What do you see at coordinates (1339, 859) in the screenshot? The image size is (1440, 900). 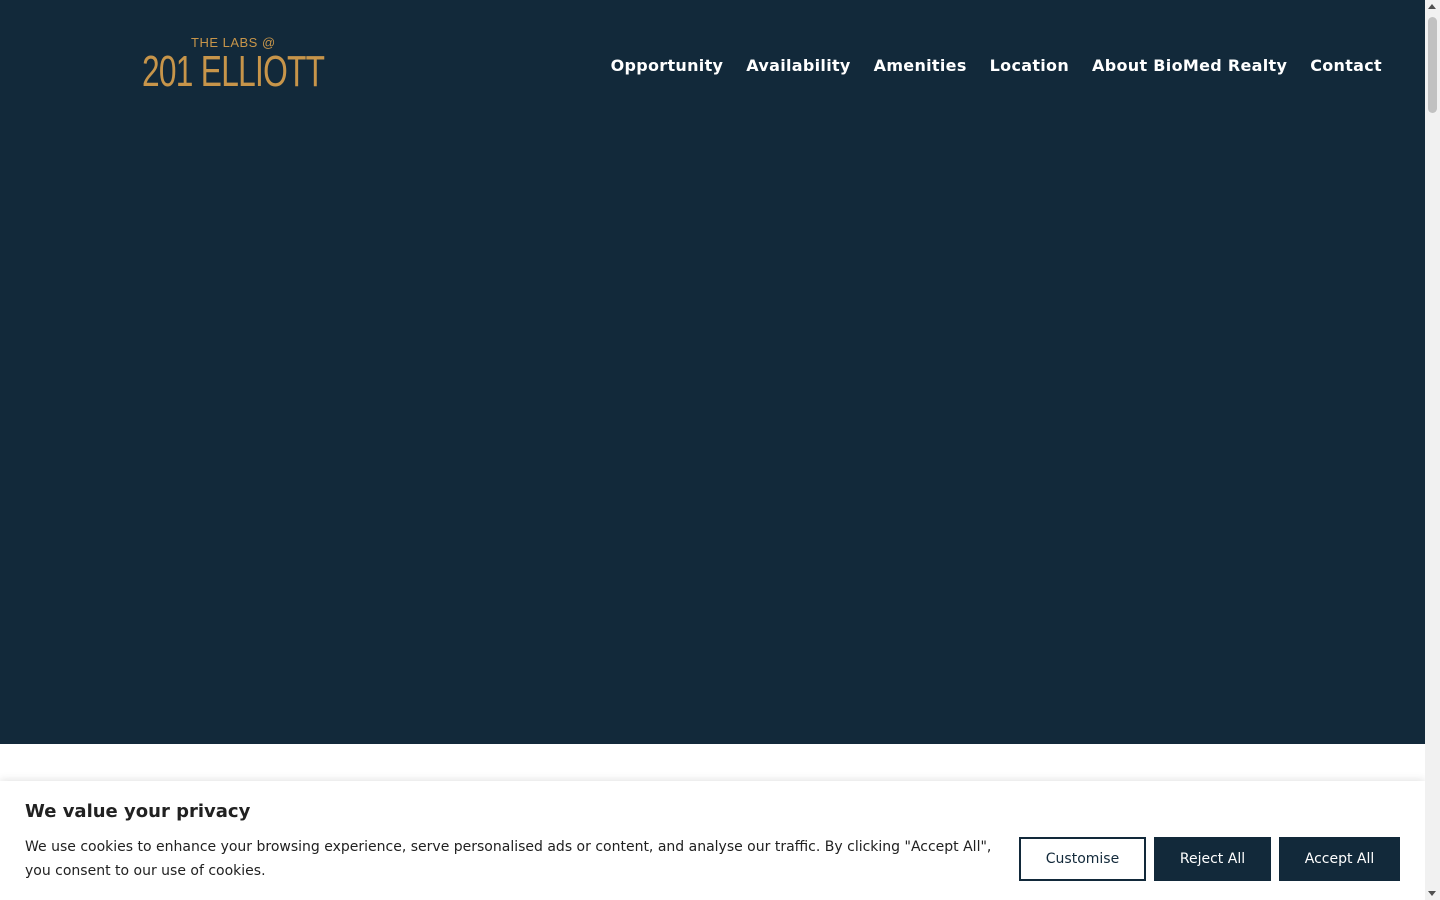 I see `accept-all-button: Accept All` at bounding box center [1339, 859].